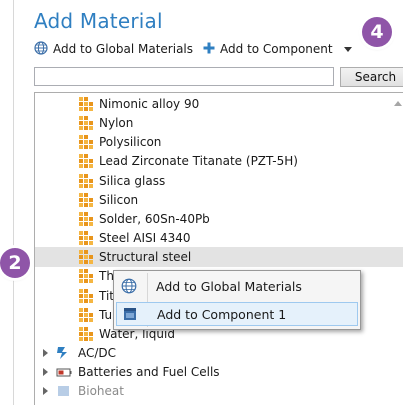 This screenshot has height=405, width=403. I want to click on tree-item-material: Lead Zirconate Titanate (PZT-5H), so click(219, 161).